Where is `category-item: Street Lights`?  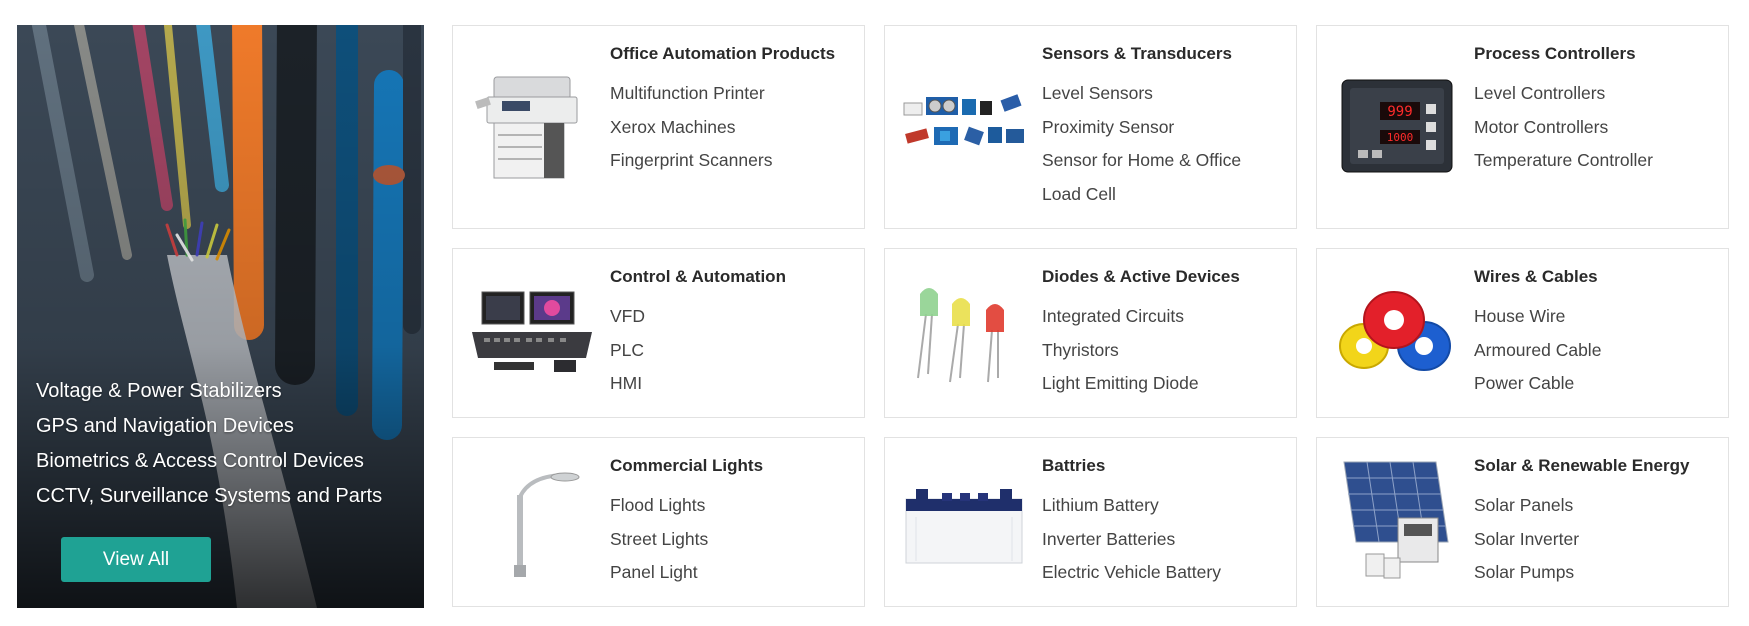 category-item: Street Lights is located at coordinates (659, 540).